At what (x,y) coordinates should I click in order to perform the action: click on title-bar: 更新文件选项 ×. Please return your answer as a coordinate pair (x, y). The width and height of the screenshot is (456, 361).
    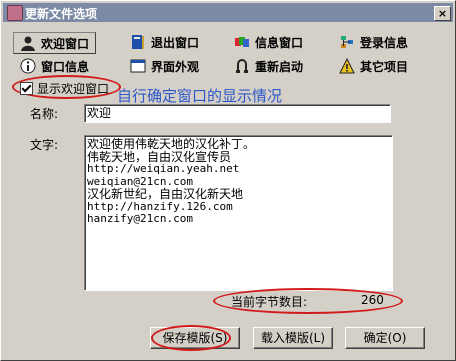
    Looking at the image, I should click on (228, 12).